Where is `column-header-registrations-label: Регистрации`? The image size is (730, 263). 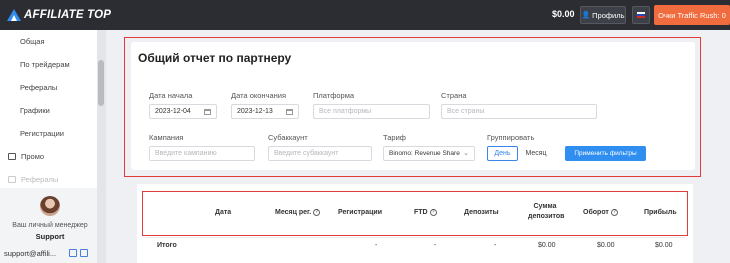 column-header-registrations-label: Регистрации is located at coordinates (360, 212).